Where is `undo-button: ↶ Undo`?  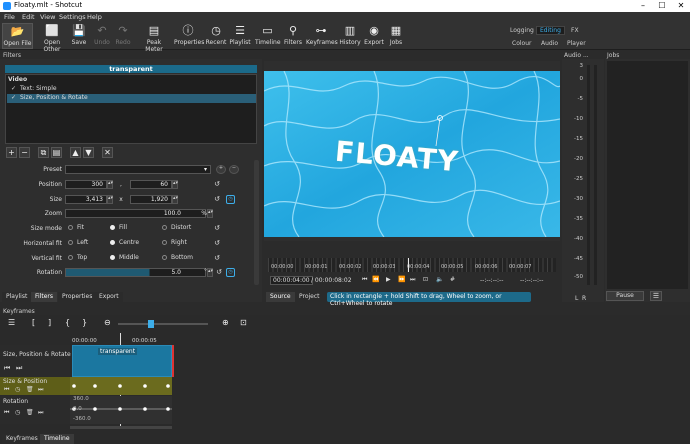
undo-button: ↶ Undo is located at coordinates (102, 36).